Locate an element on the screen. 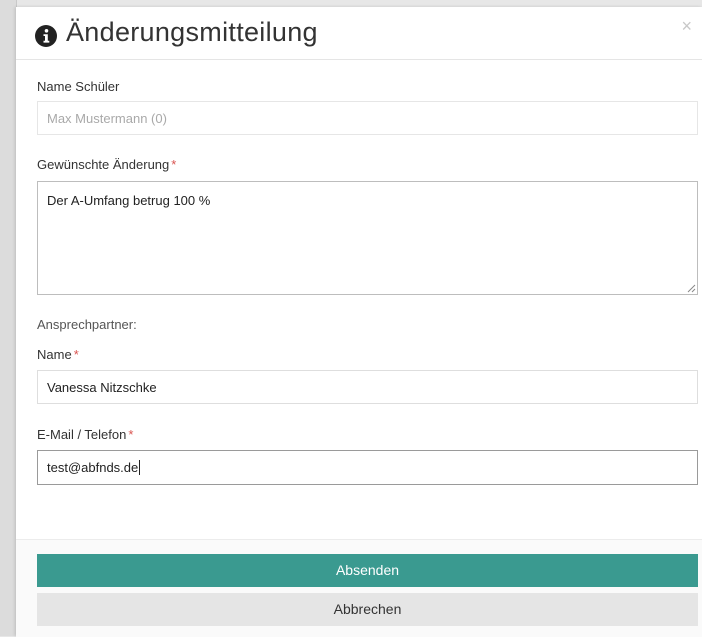 Image resolution: width=702 pixels, height=637 pixels. requested-change-value: Der A-Umfang betrug 100 % is located at coordinates (129, 200).